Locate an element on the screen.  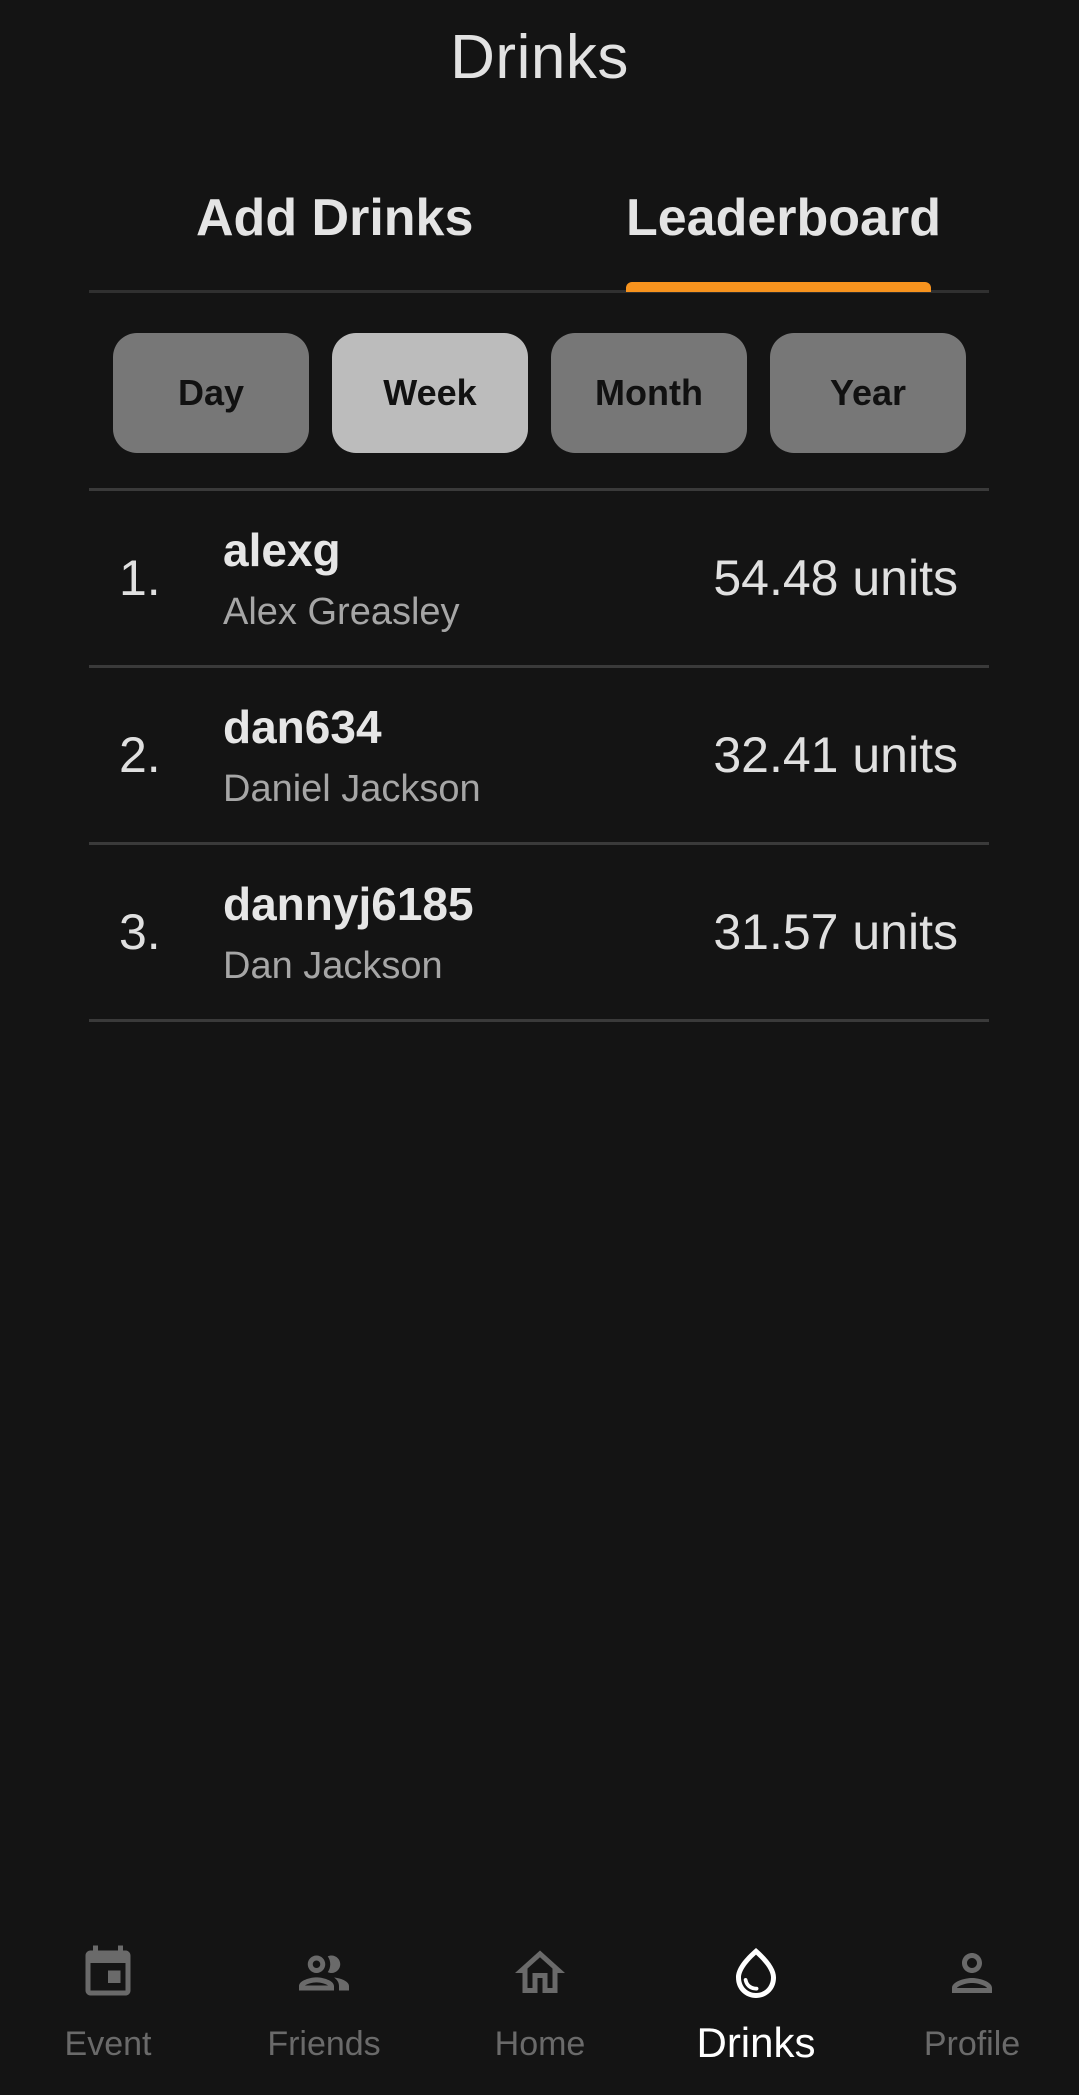
leaderboard-row: 3. dannyj6185 Dan Jackson 31.57 units is located at coordinates (539, 933).